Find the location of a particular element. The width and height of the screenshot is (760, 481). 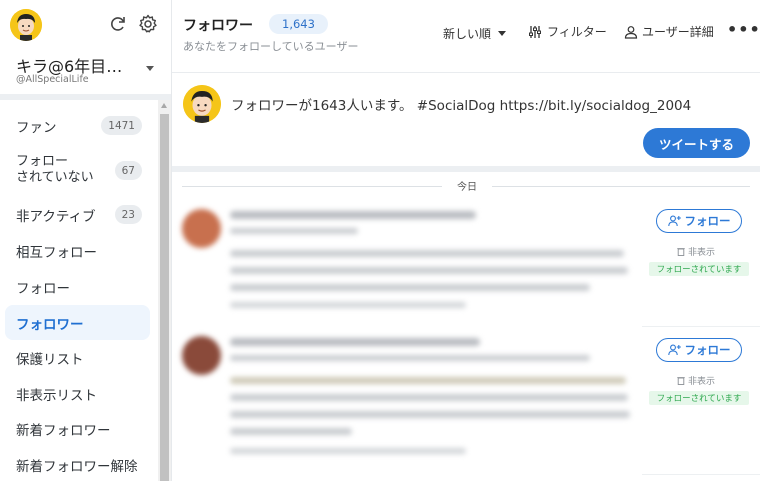

sidebar-item-hidden-list: 非表示リスト is located at coordinates (77, 393).